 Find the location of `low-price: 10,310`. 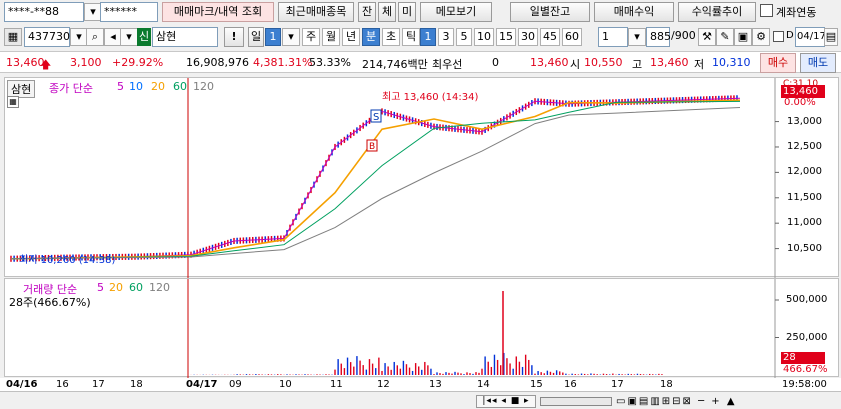

low-price: 10,310 is located at coordinates (731, 62).